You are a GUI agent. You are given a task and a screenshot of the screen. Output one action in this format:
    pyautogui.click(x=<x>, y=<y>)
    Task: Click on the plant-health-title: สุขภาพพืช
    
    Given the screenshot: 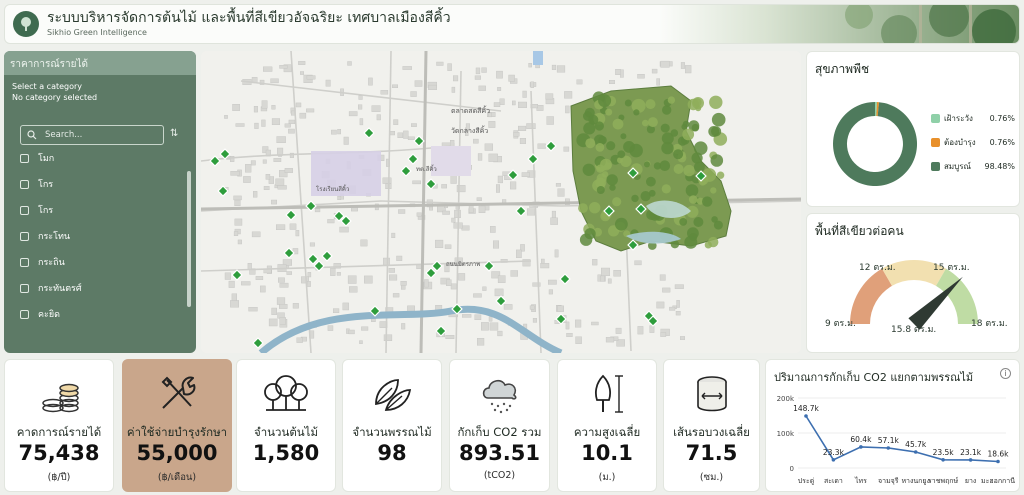 What is the action you would take?
    pyautogui.click(x=842, y=69)
    